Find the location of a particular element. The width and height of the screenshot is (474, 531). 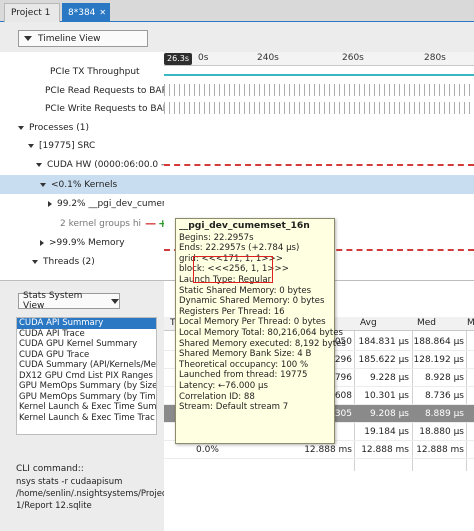

list-item: CUDA GPU Kernel Summary is located at coordinates (86, 344).